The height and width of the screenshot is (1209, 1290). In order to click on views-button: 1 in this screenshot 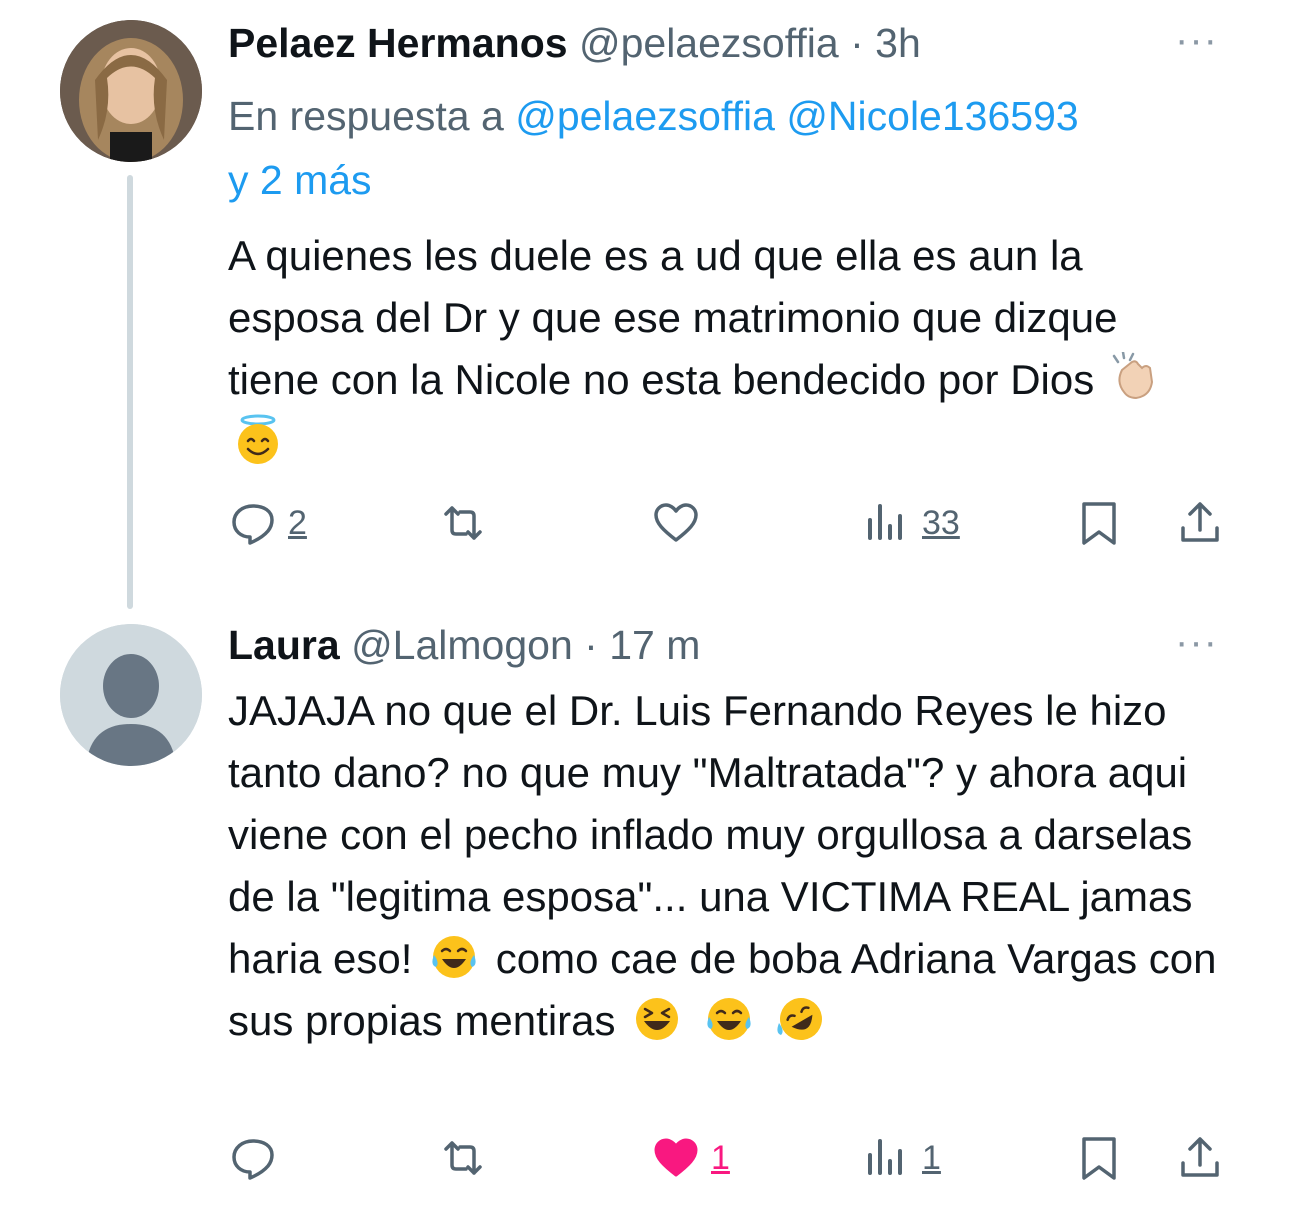, I will do `click(901, 1158)`.